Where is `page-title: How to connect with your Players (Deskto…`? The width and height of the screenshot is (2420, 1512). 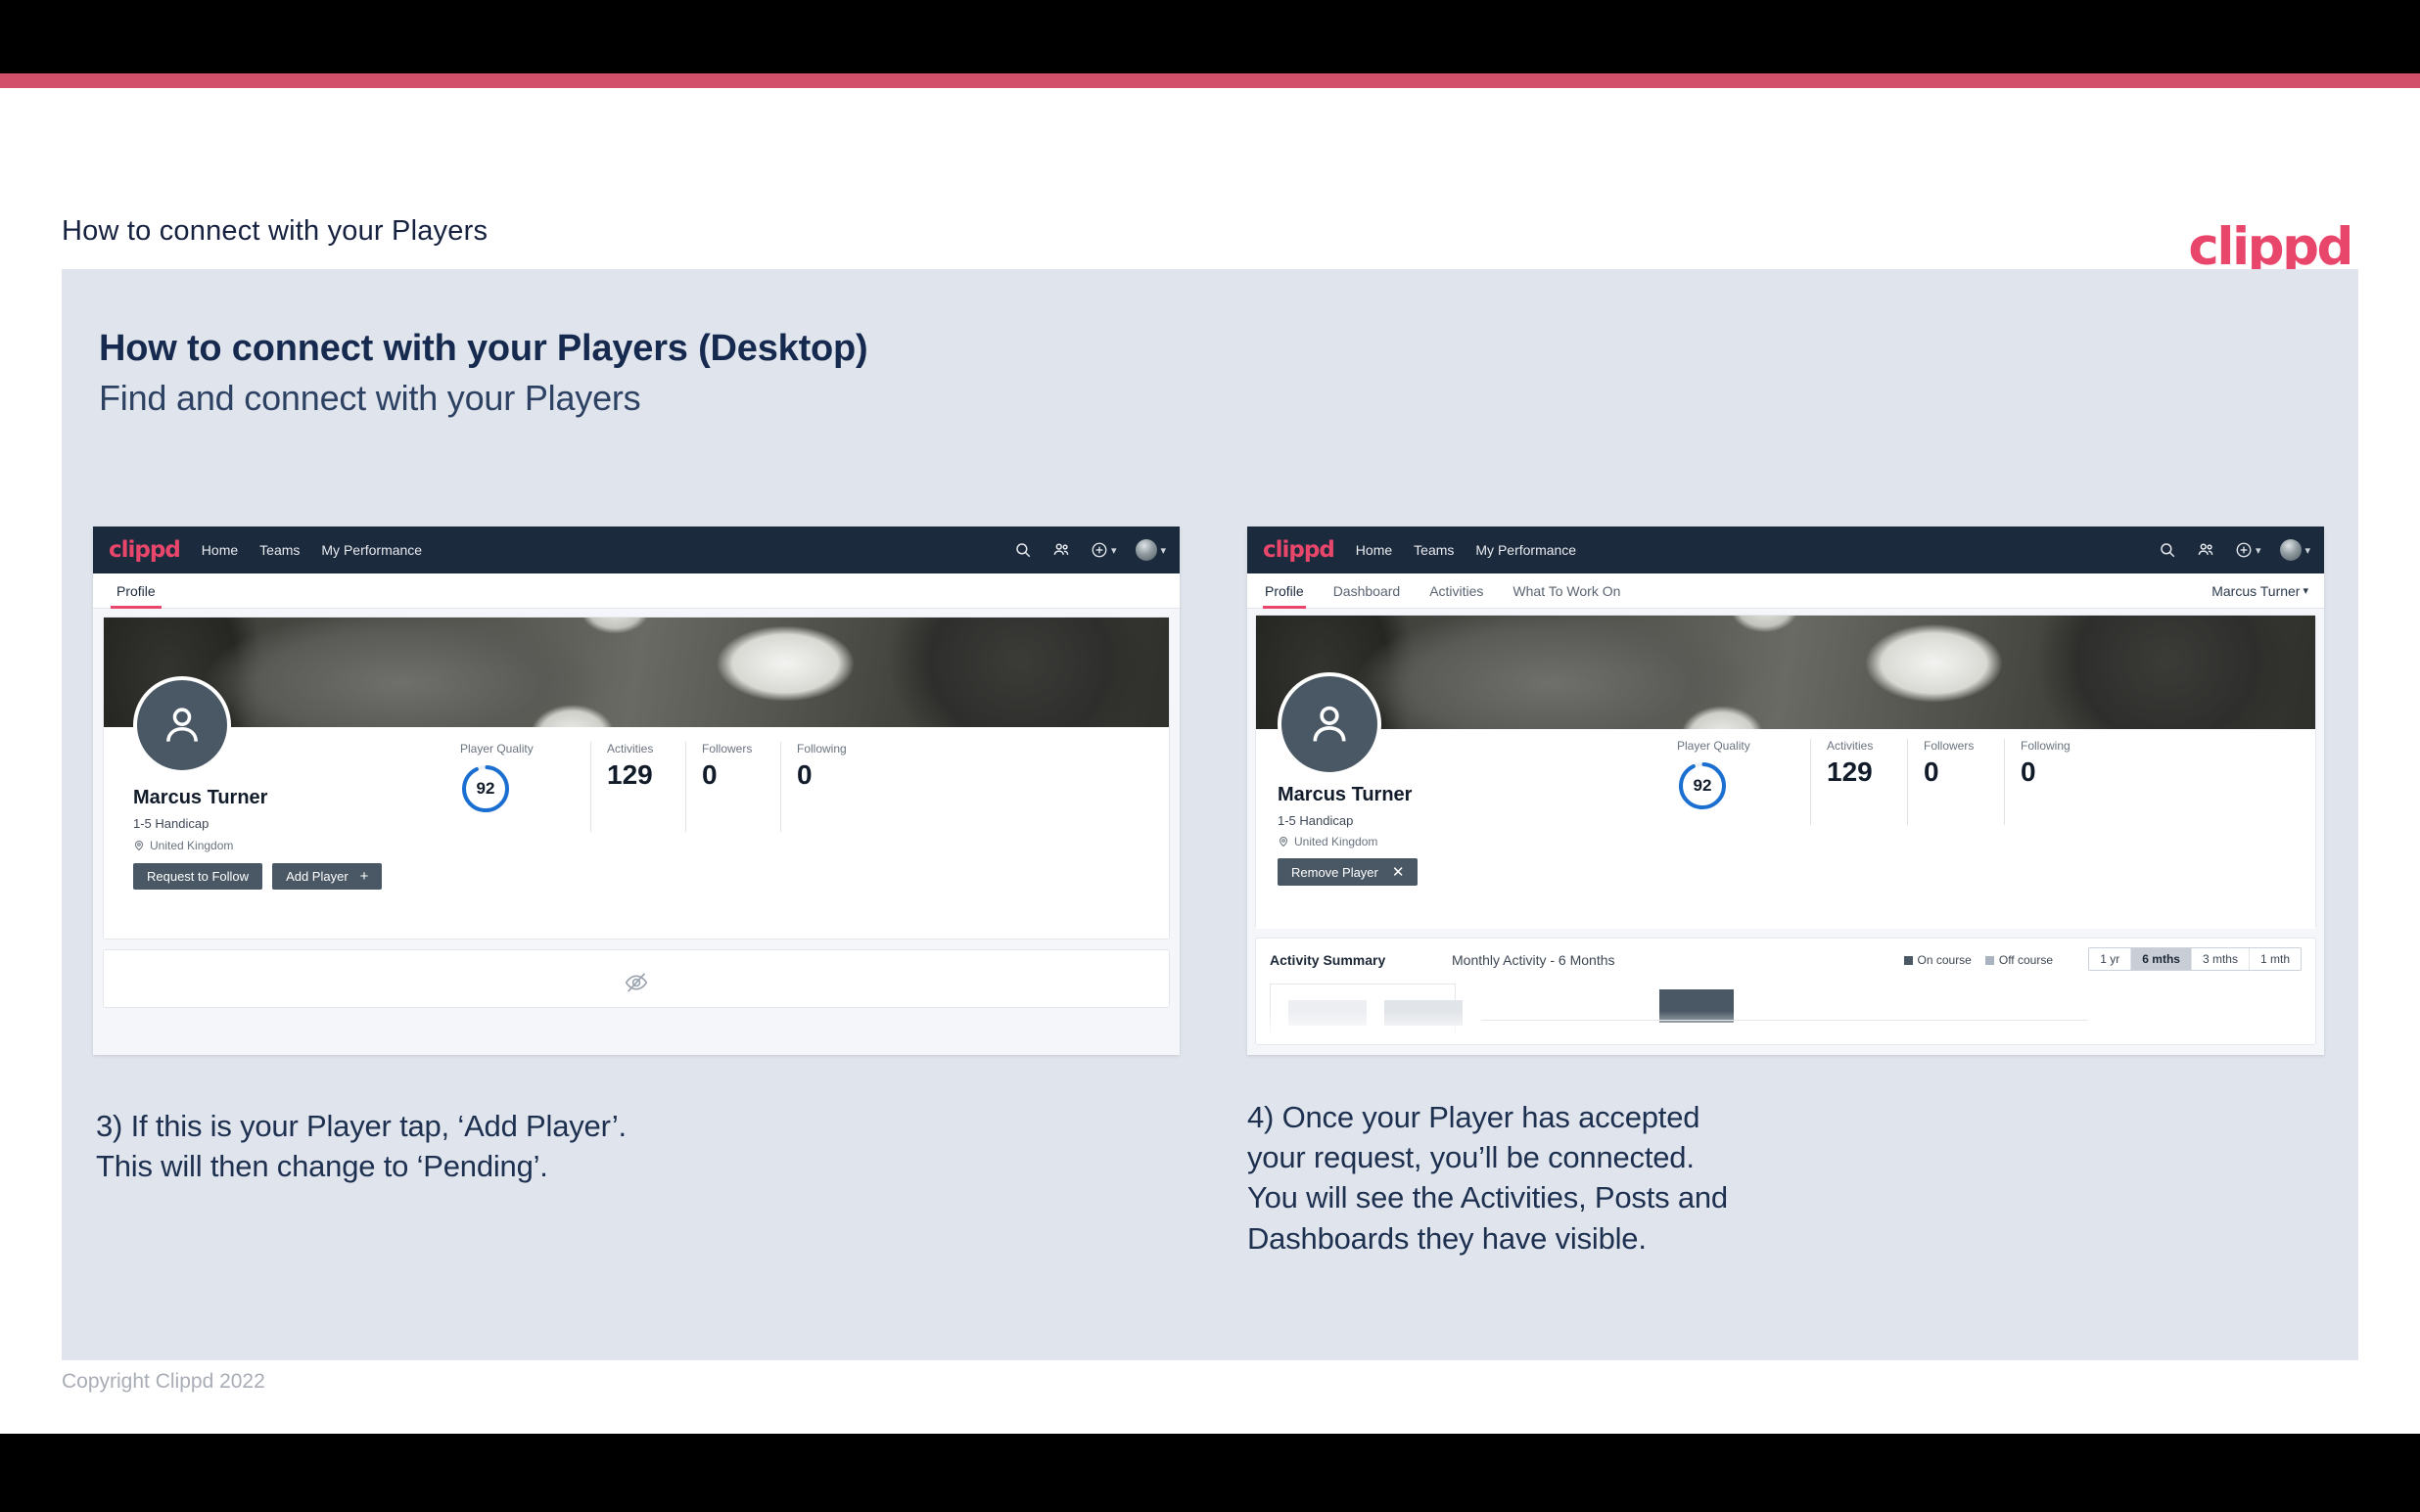 page-title: How to connect with your Players (Deskto… is located at coordinates (483, 348).